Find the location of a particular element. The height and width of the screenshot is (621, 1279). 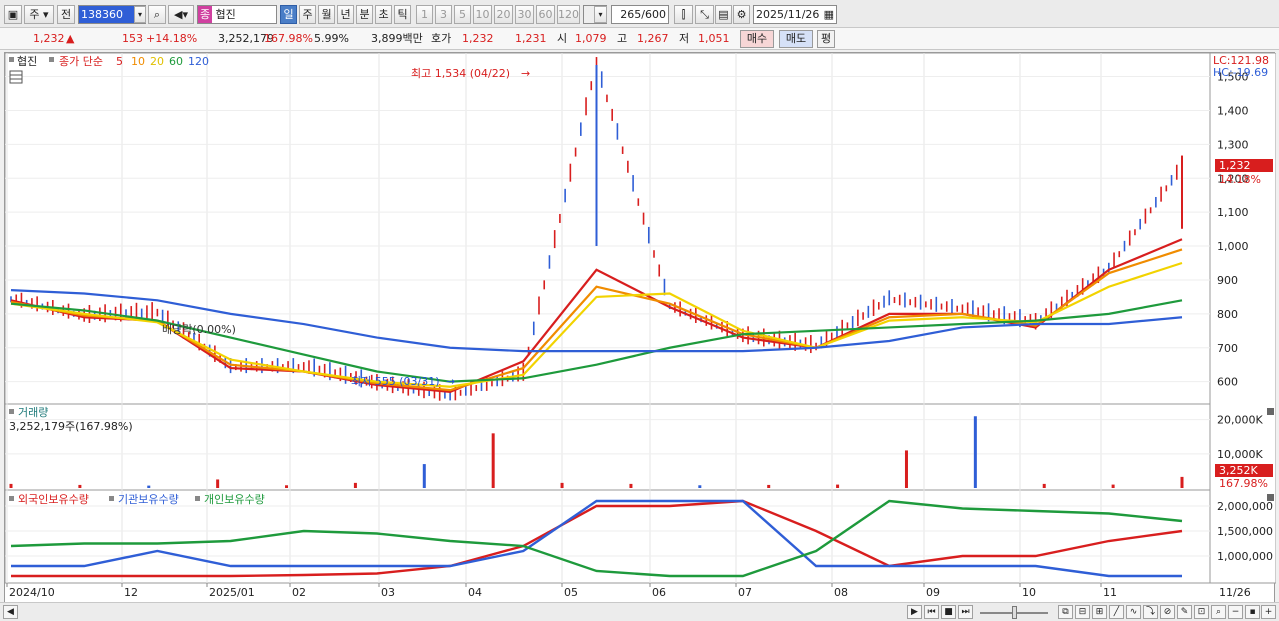

stock-tag: 협진 is located at coordinates (27, 61).